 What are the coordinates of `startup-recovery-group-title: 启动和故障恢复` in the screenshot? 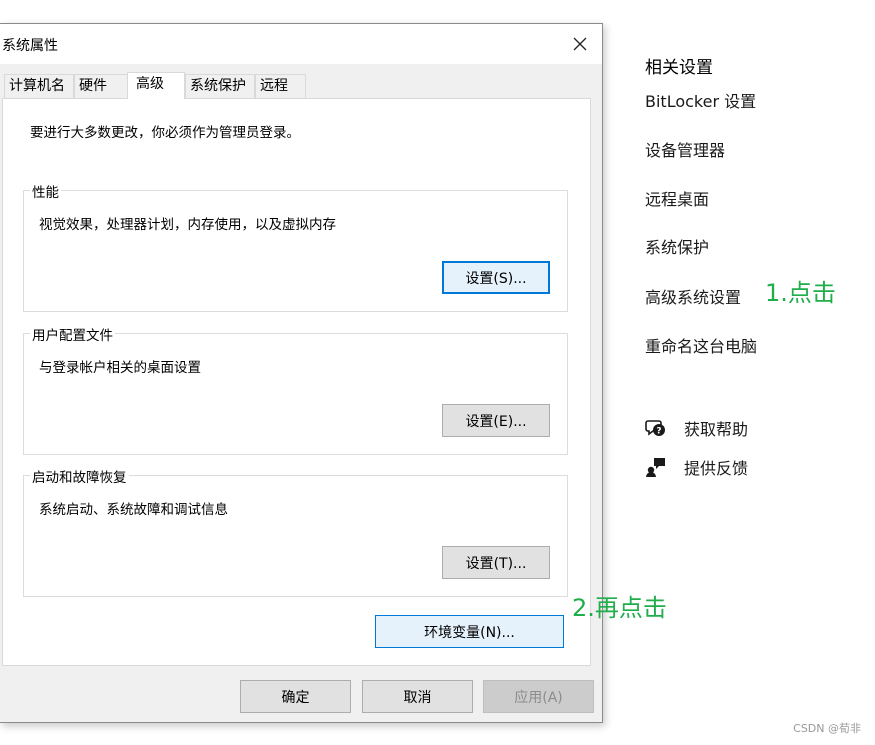 It's located at (79, 476).